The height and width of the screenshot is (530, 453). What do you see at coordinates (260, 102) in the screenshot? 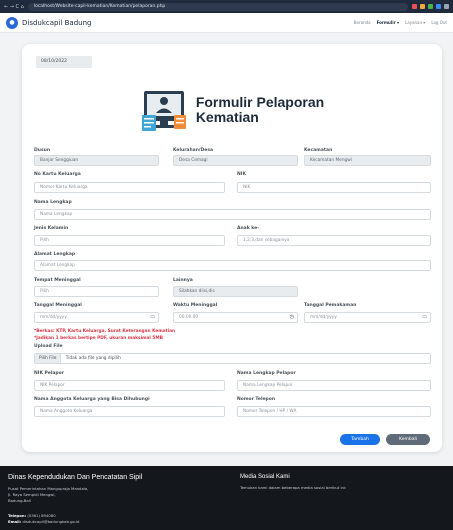
I see `page-title-line1: Formulir Pelaporan` at bounding box center [260, 102].